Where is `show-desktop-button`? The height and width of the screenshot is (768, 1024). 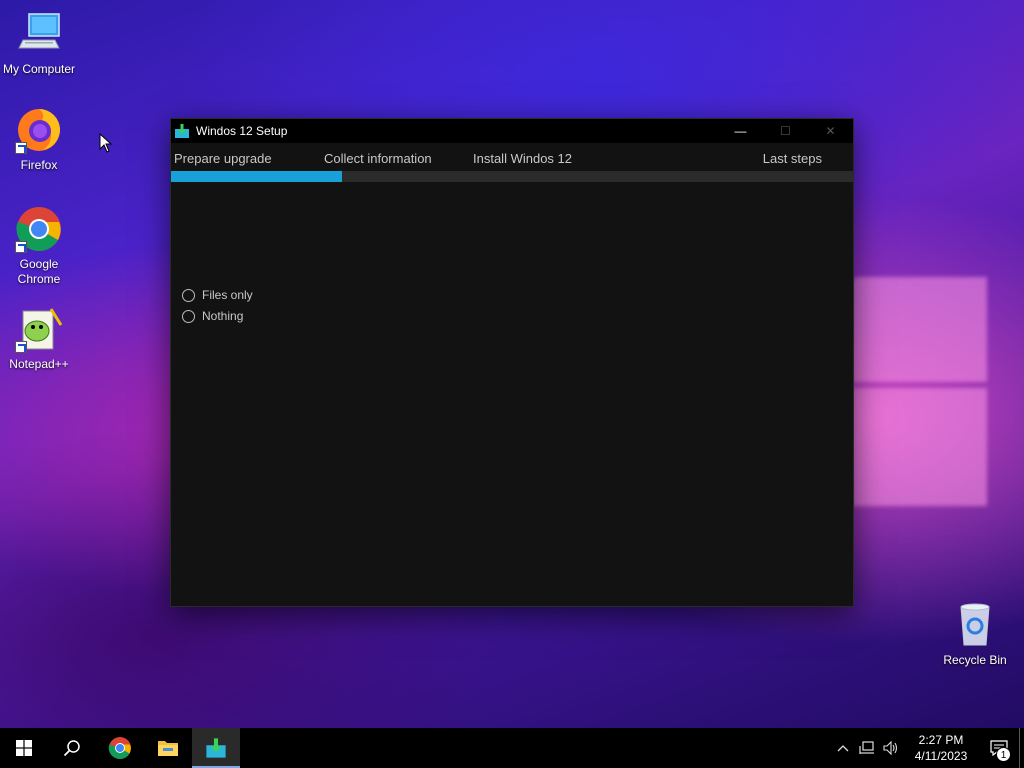 show-desktop-button is located at coordinates (1021, 748).